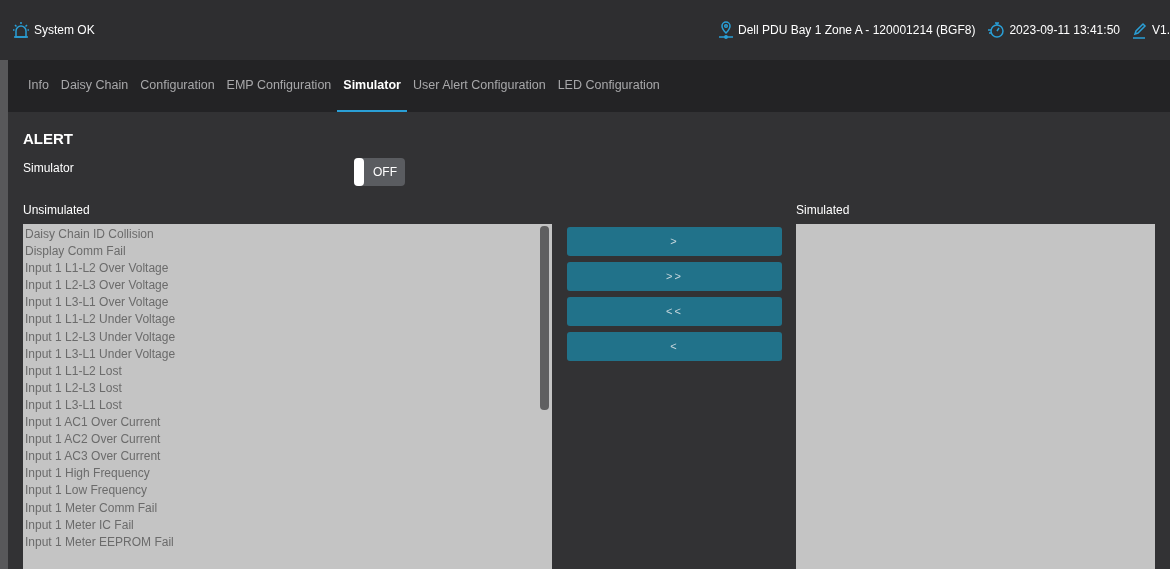 This screenshot has height=569, width=1170. What do you see at coordinates (287, 457) in the screenshot?
I see `alert-item: Input 1 AC3 Over Current` at bounding box center [287, 457].